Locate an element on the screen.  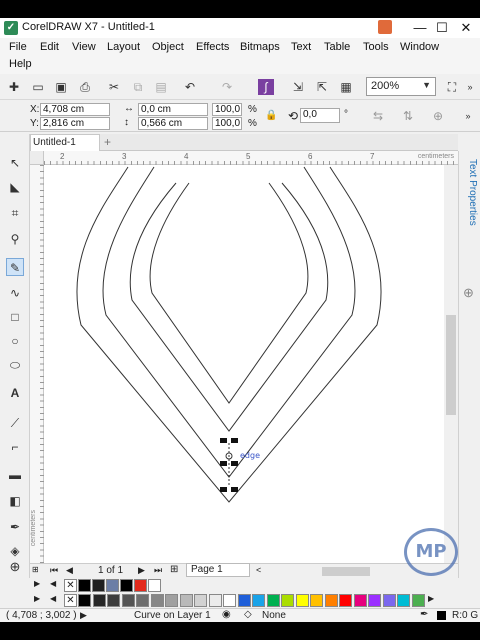
publish-pdf-icon: ▦ is located at coordinates (346, 87).